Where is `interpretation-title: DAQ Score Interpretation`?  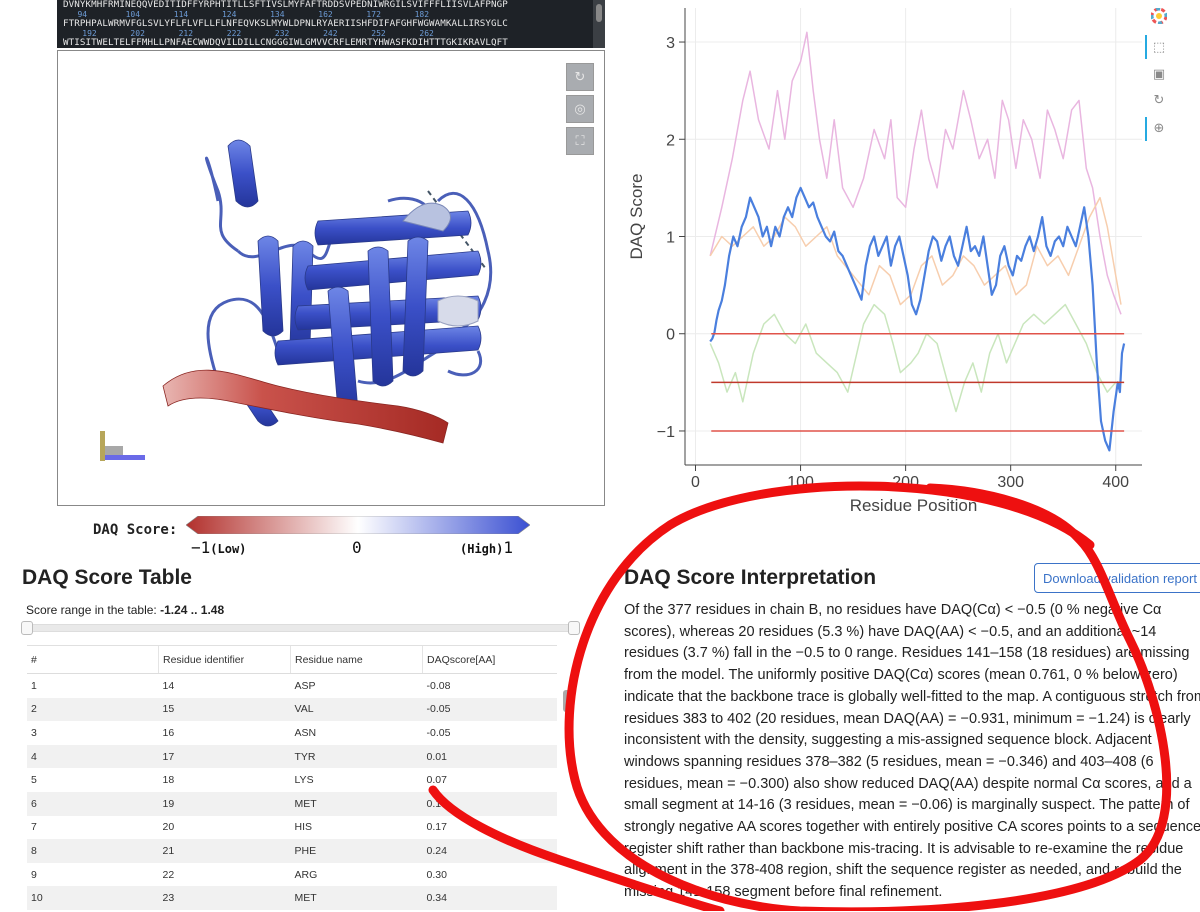
interpretation-title: DAQ Score Interpretation is located at coordinates (750, 578).